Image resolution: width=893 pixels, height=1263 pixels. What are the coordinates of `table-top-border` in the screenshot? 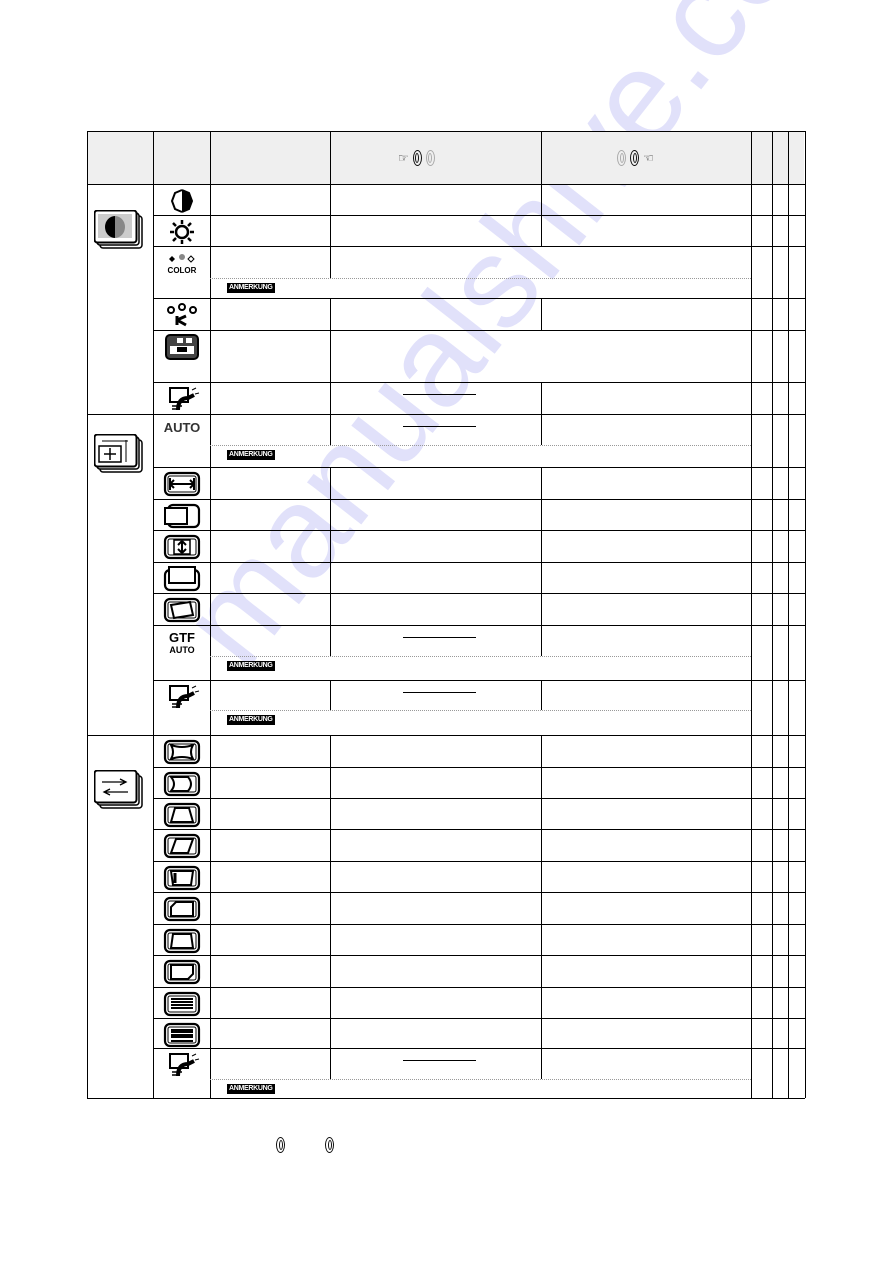 It's located at (446, 131).